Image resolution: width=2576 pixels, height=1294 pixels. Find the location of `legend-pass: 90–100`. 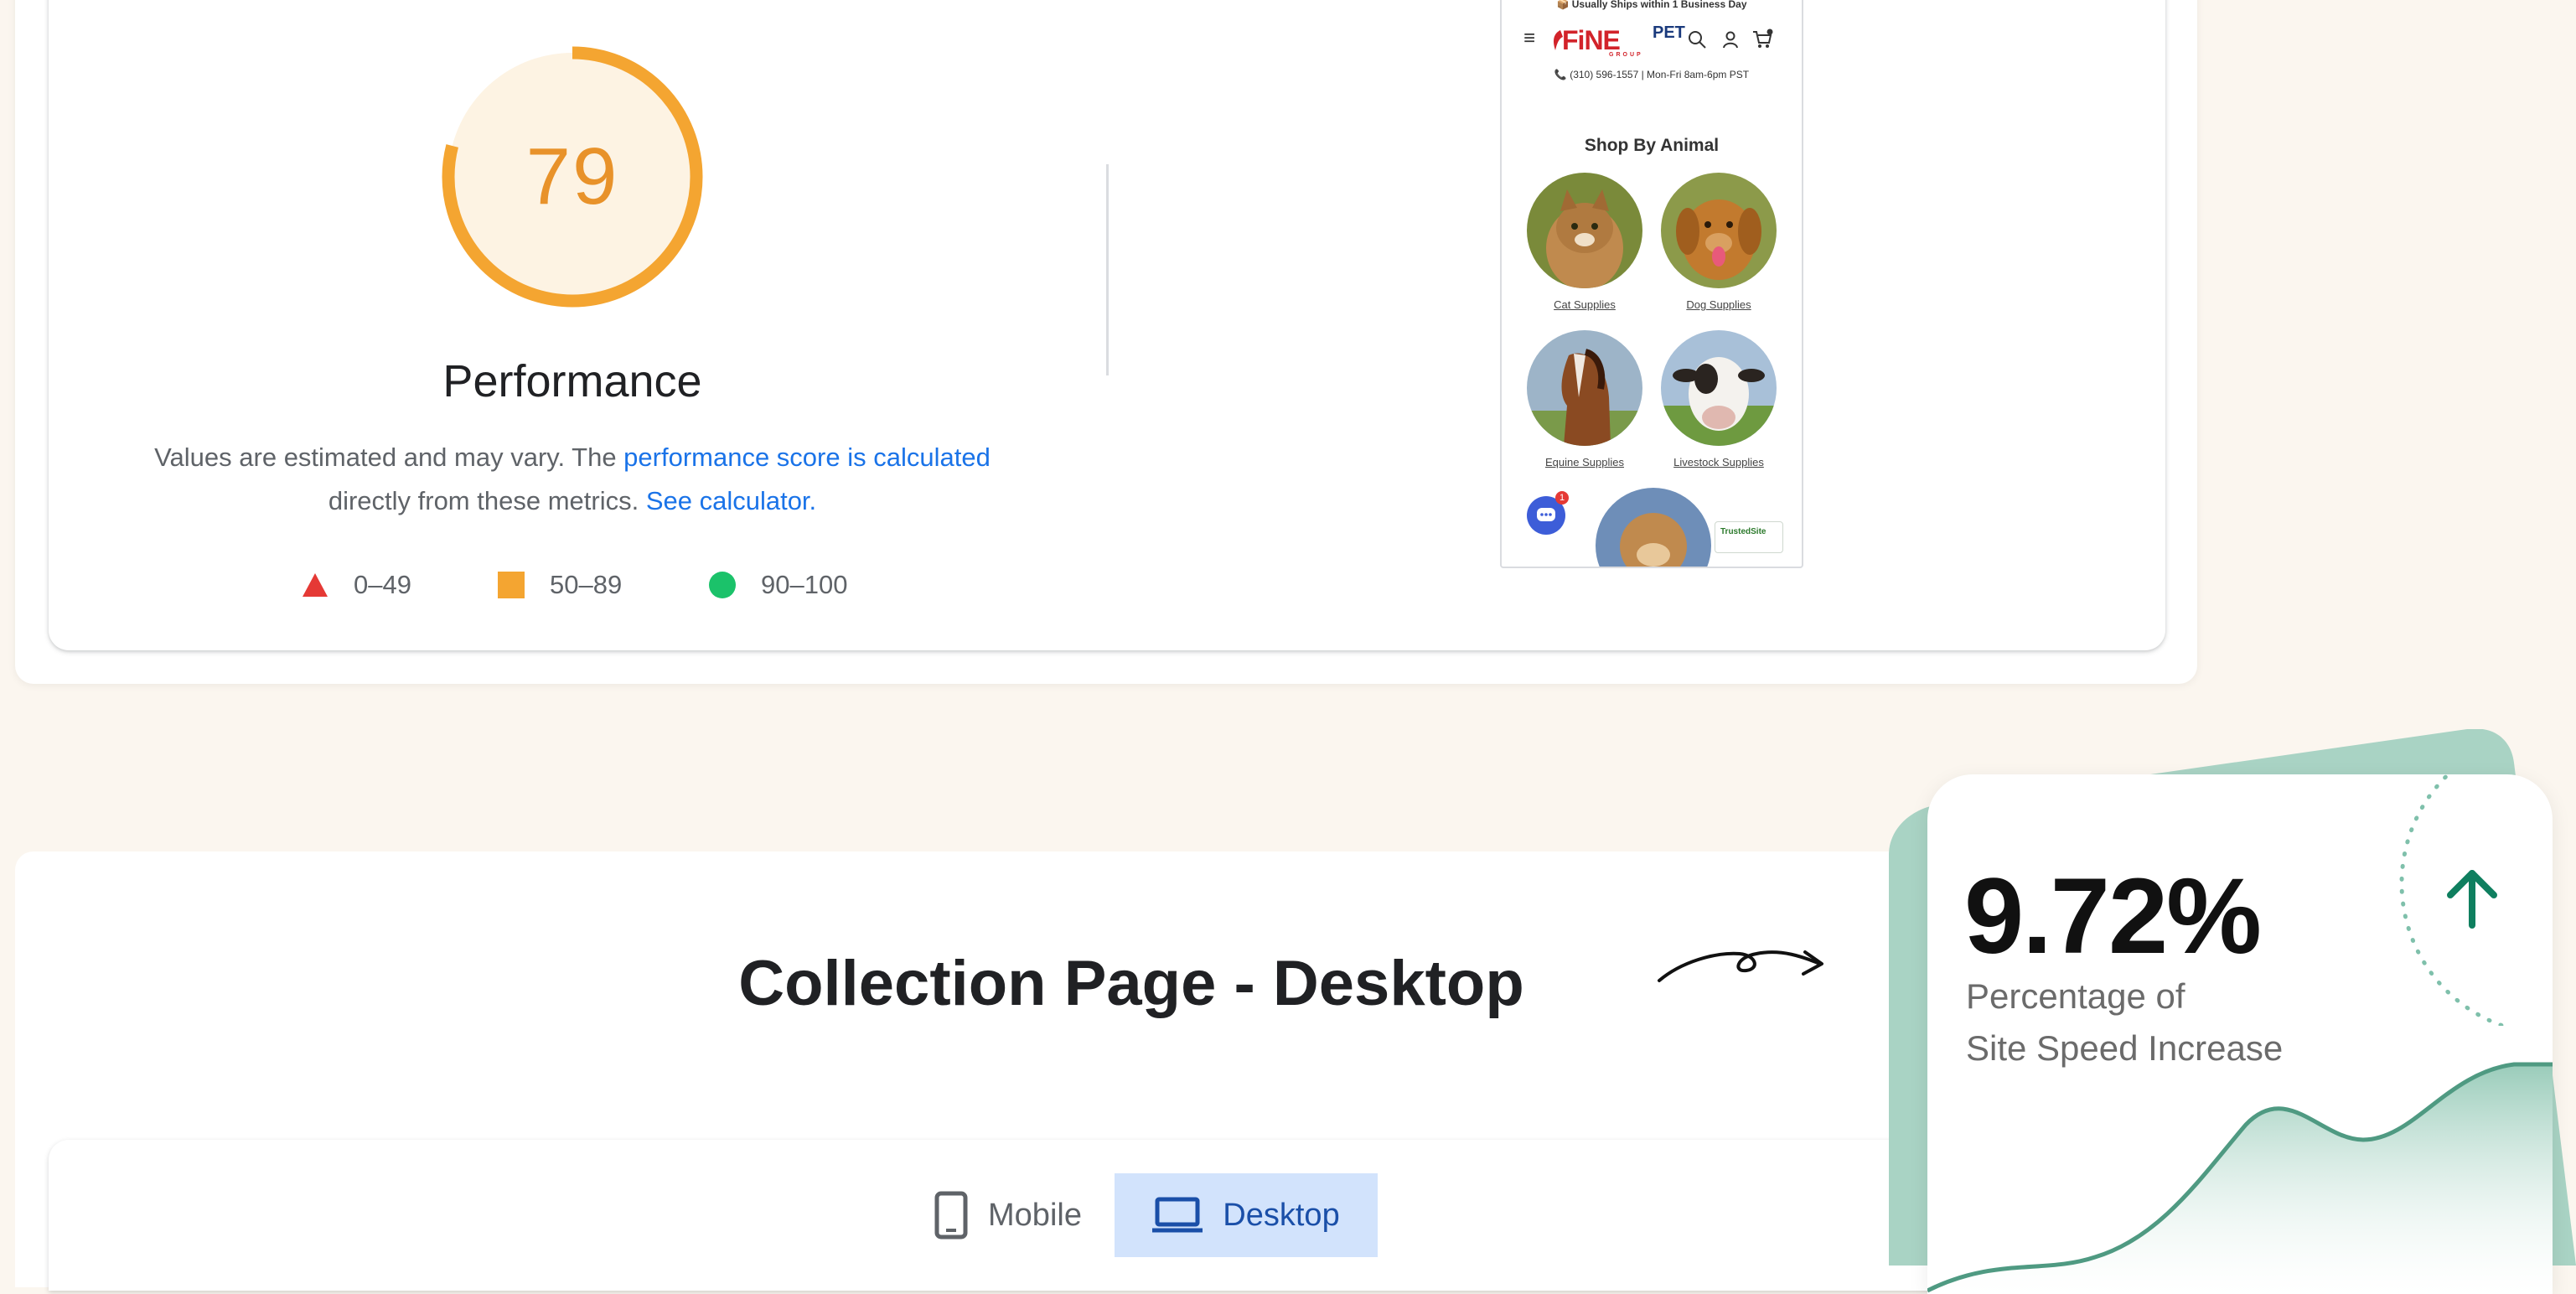

legend-pass: 90–100 is located at coordinates (778, 585).